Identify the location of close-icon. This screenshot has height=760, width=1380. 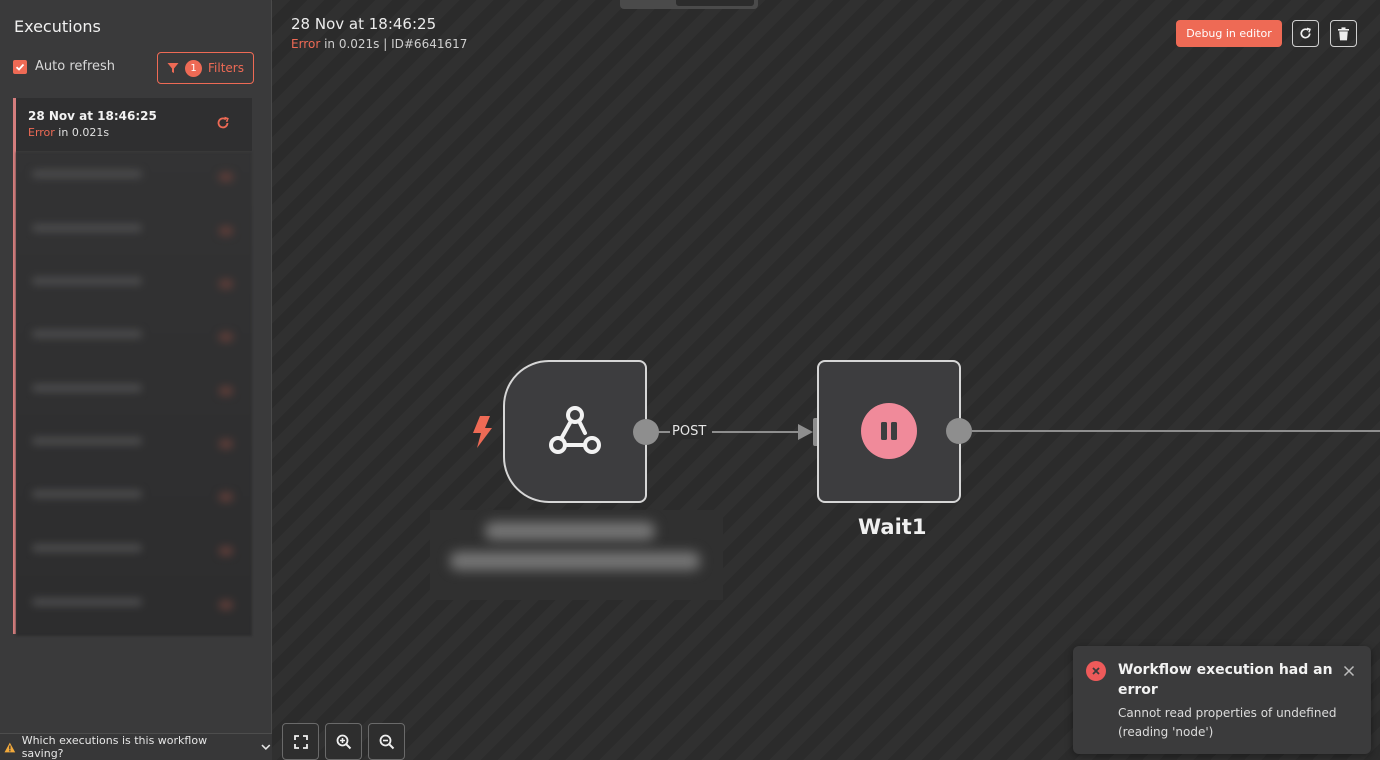
(1349, 671).